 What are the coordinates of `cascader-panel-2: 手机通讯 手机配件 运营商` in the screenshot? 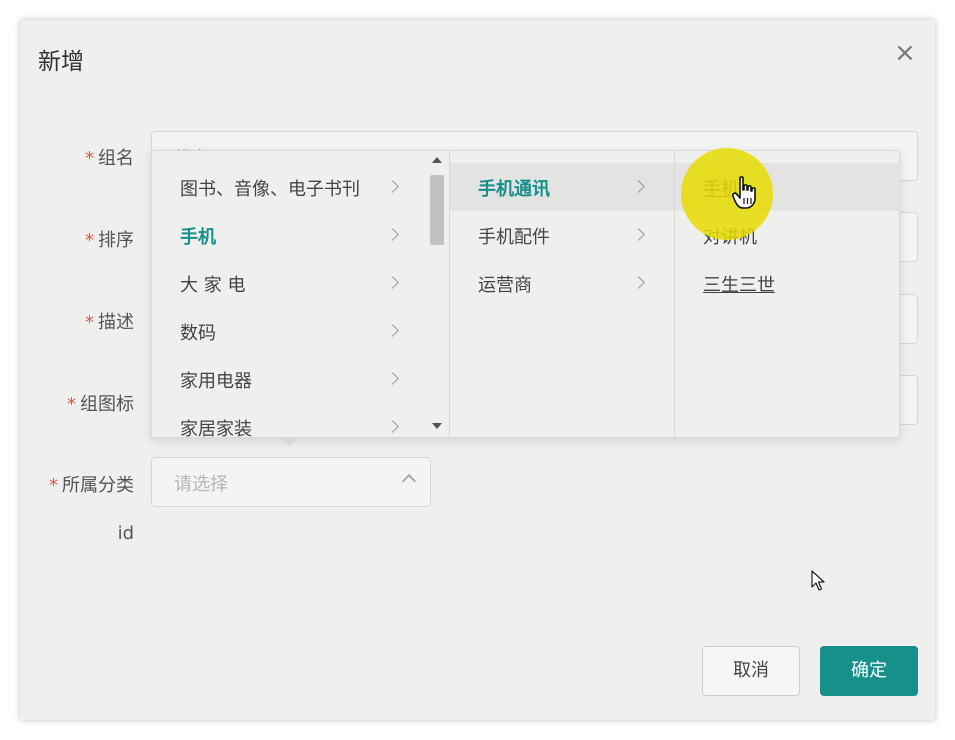 It's located at (562, 294).